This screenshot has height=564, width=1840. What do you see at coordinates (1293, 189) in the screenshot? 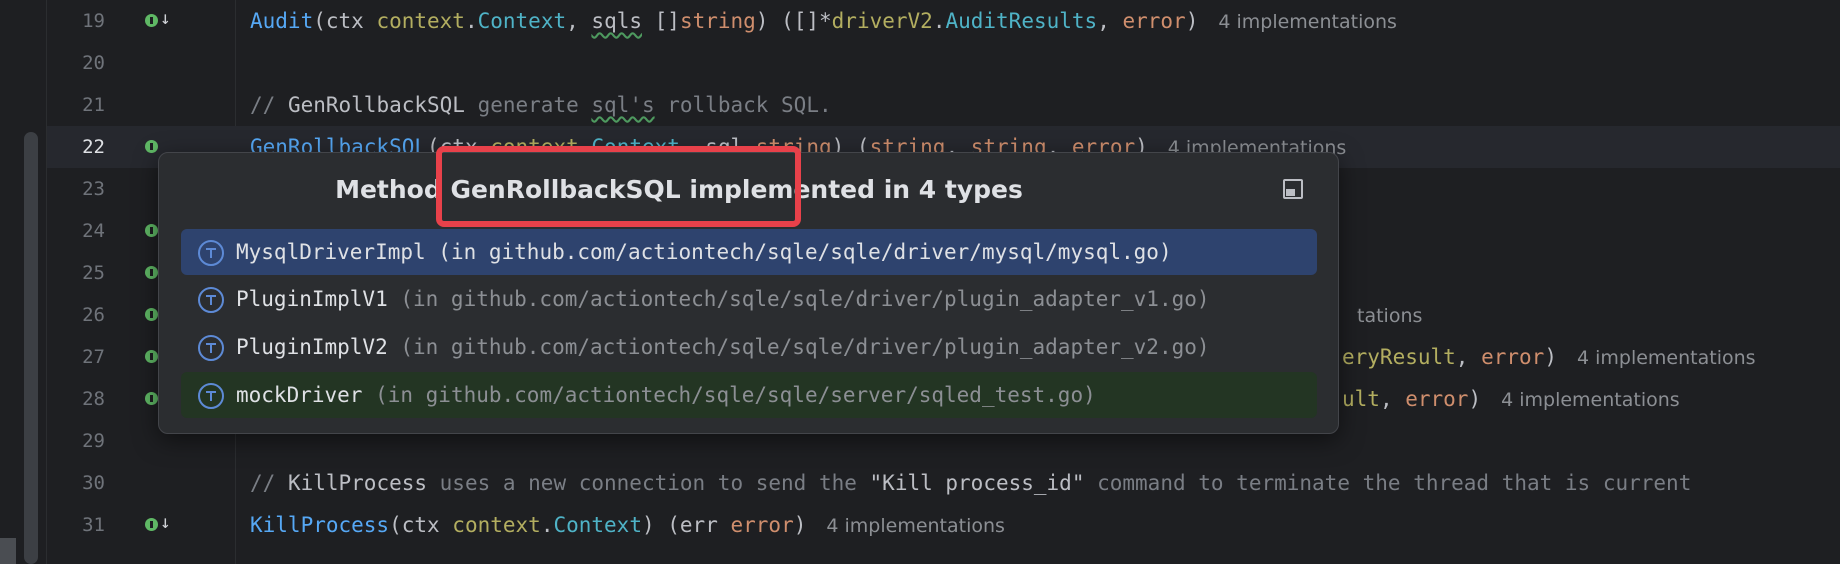
I see `open-in-find-window-icon` at bounding box center [1293, 189].